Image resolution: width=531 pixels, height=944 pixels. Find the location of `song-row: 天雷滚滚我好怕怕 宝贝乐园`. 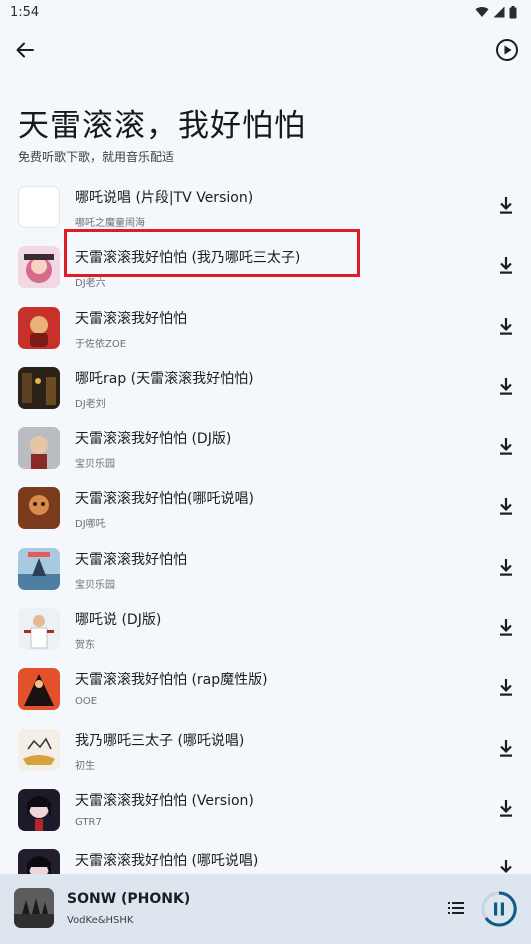

song-row: 天雷滚滚我好怕怕 宝贝乐园 is located at coordinates (265, 568).